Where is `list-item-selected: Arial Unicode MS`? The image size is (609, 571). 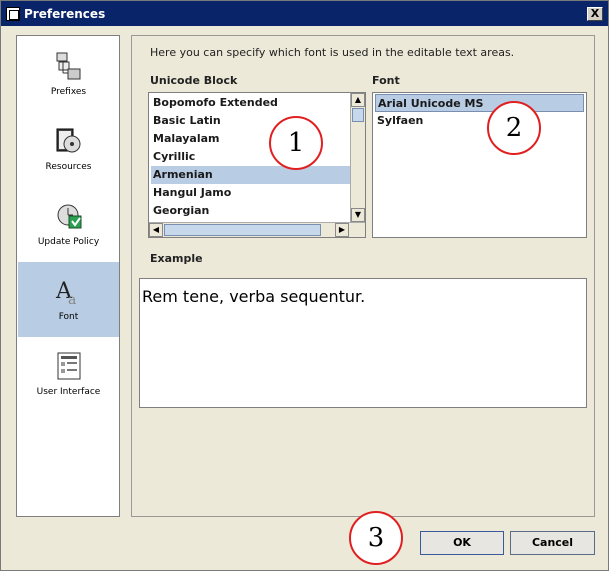 list-item-selected: Arial Unicode MS is located at coordinates (479, 103).